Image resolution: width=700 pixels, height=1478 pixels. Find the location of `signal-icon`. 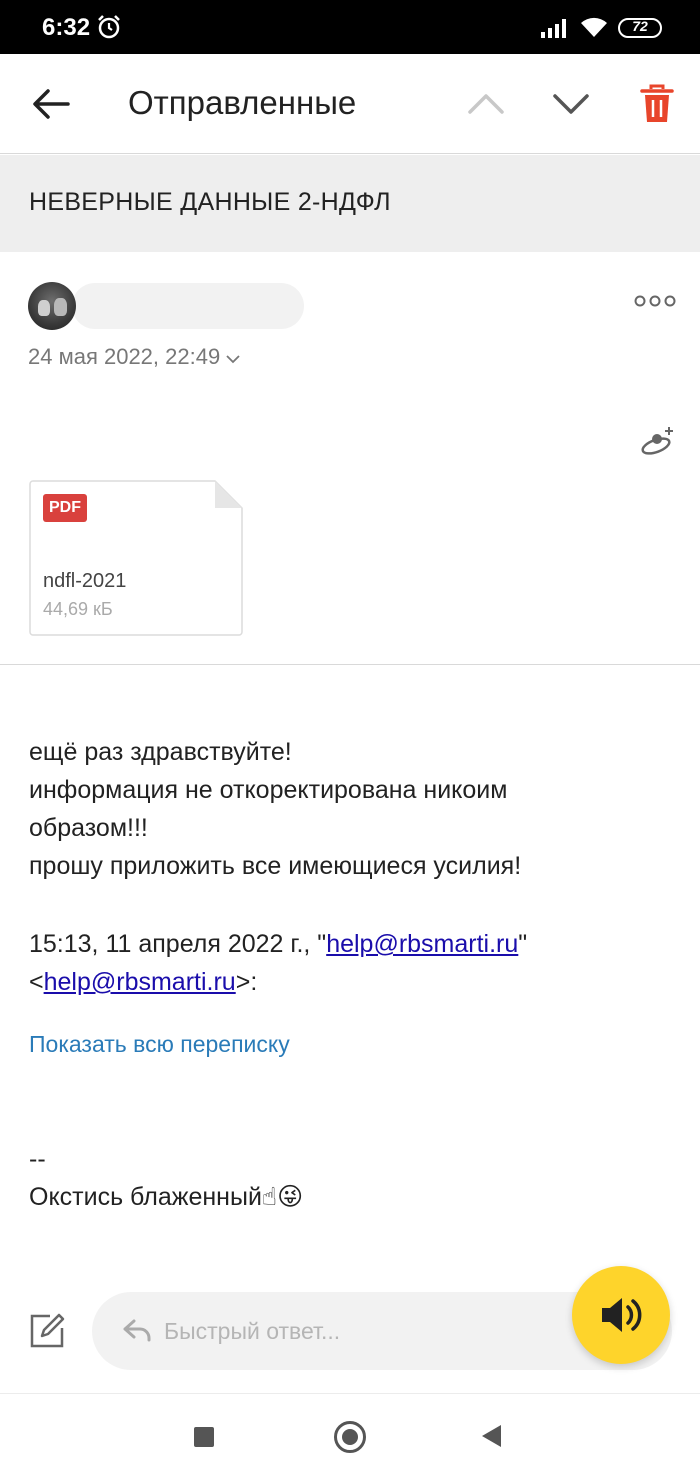

signal-icon is located at coordinates (553, 28).